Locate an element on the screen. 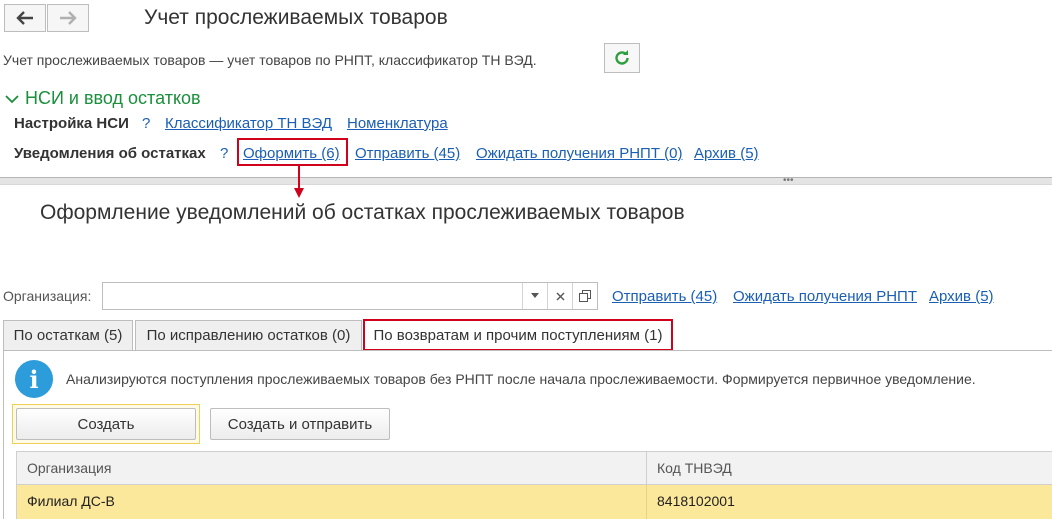  arrow-down-indicator-icon is located at coordinates (299, 181).